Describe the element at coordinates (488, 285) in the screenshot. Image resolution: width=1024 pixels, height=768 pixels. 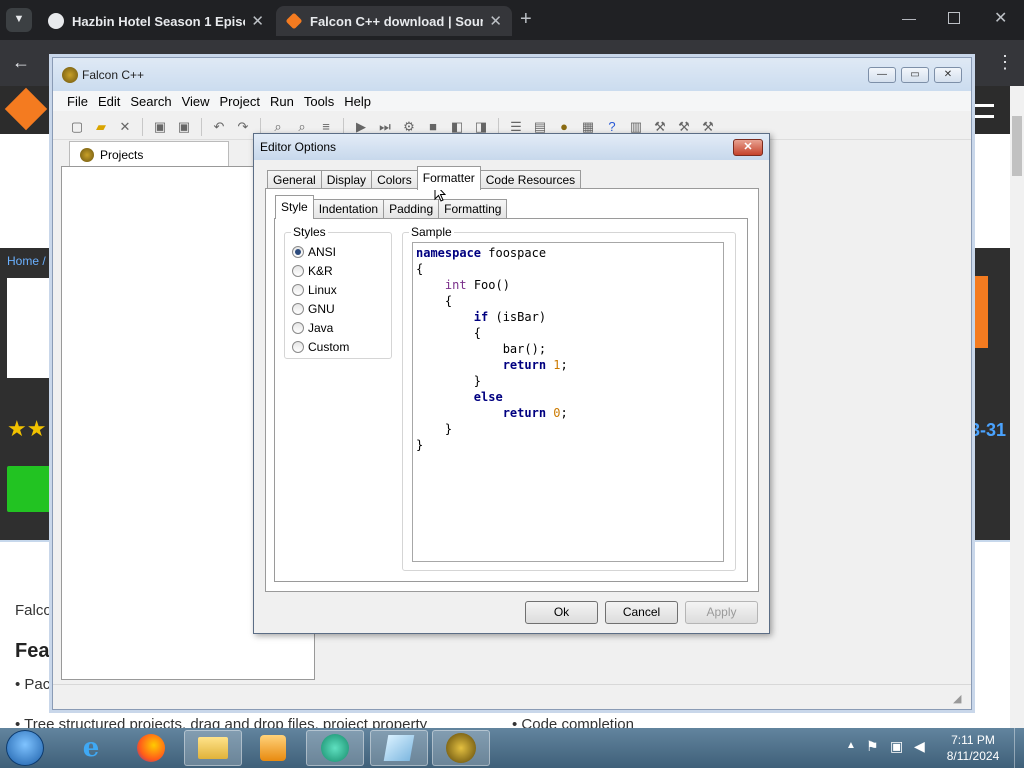
I see `code-text: Foo()` at that location.